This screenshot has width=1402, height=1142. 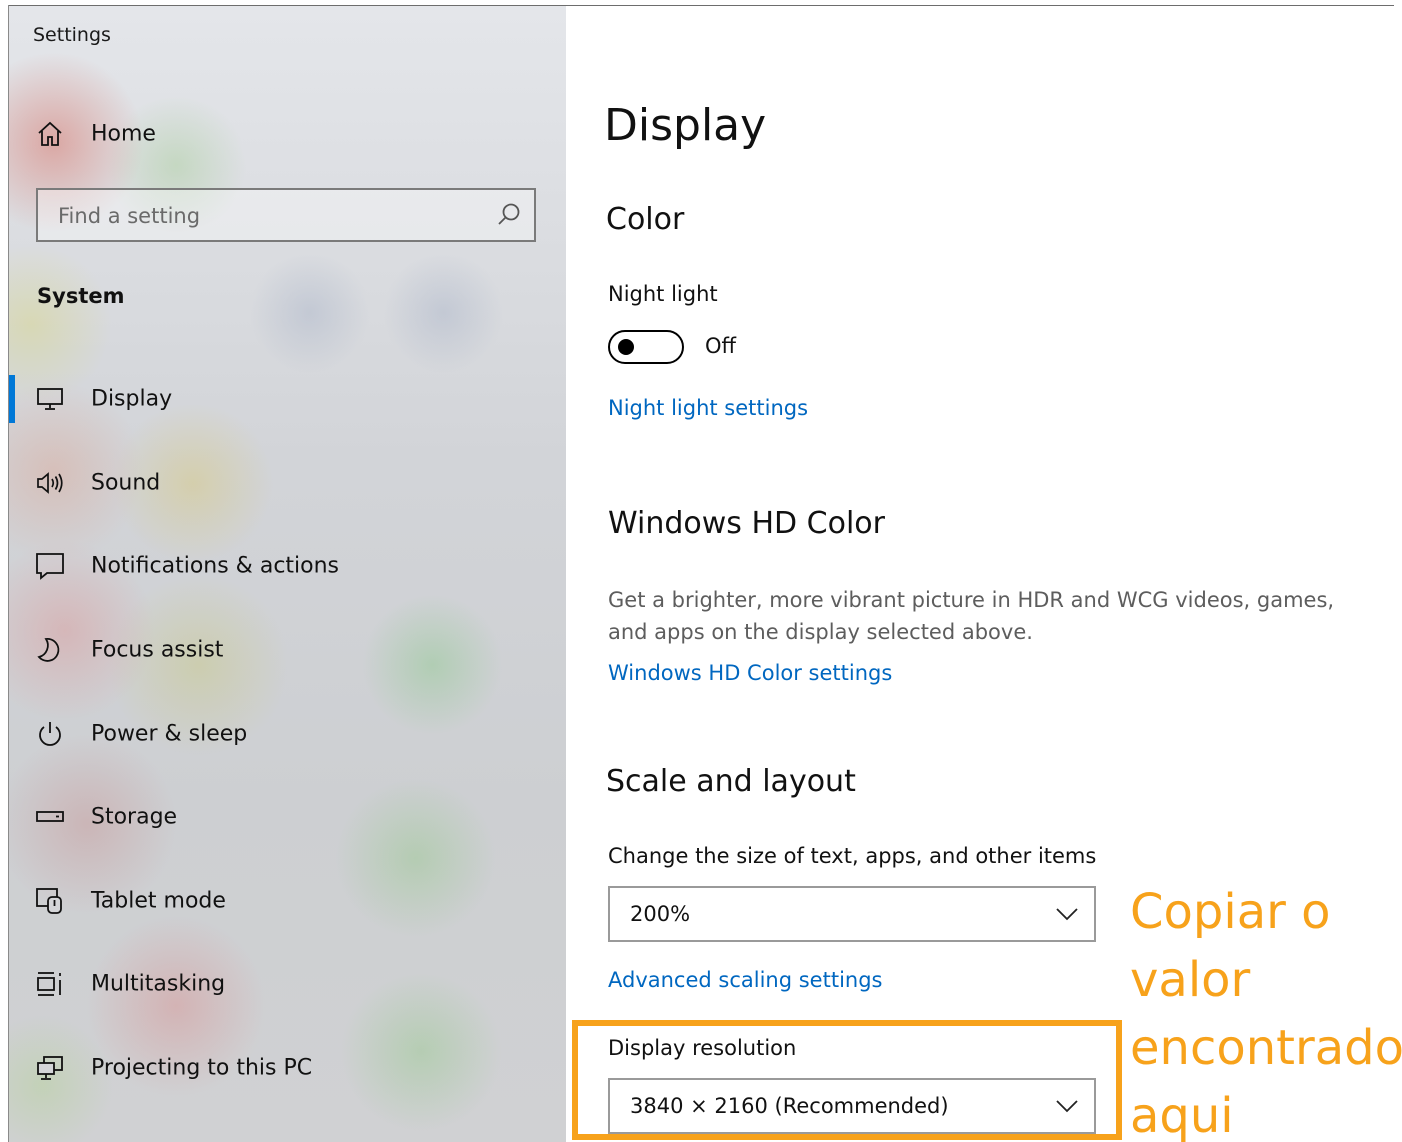 What do you see at coordinates (1266, 1013) in the screenshot?
I see `annotation-text: Copiar o valor encontrado aqui` at bounding box center [1266, 1013].